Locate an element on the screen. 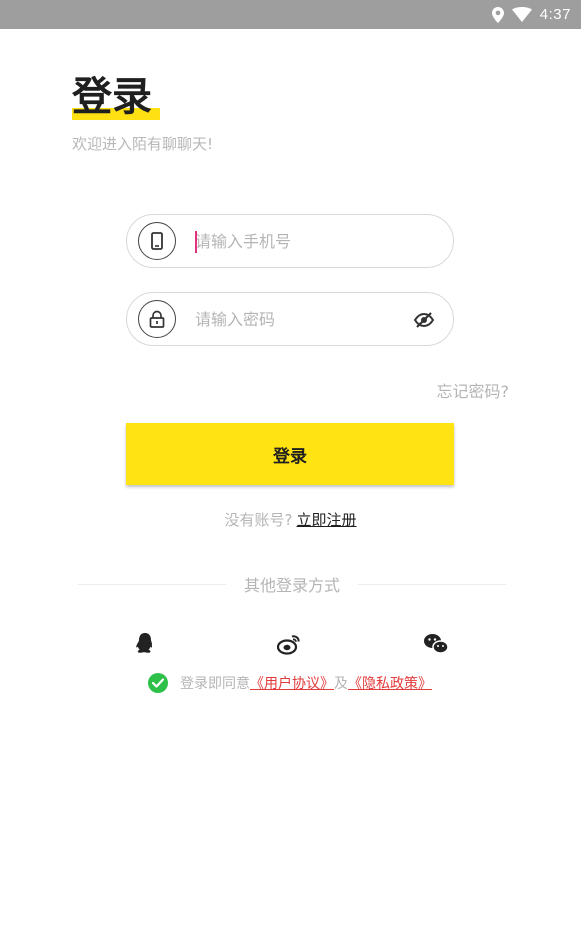 The image size is (581, 930). lock-icon is located at coordinates (157, 319).